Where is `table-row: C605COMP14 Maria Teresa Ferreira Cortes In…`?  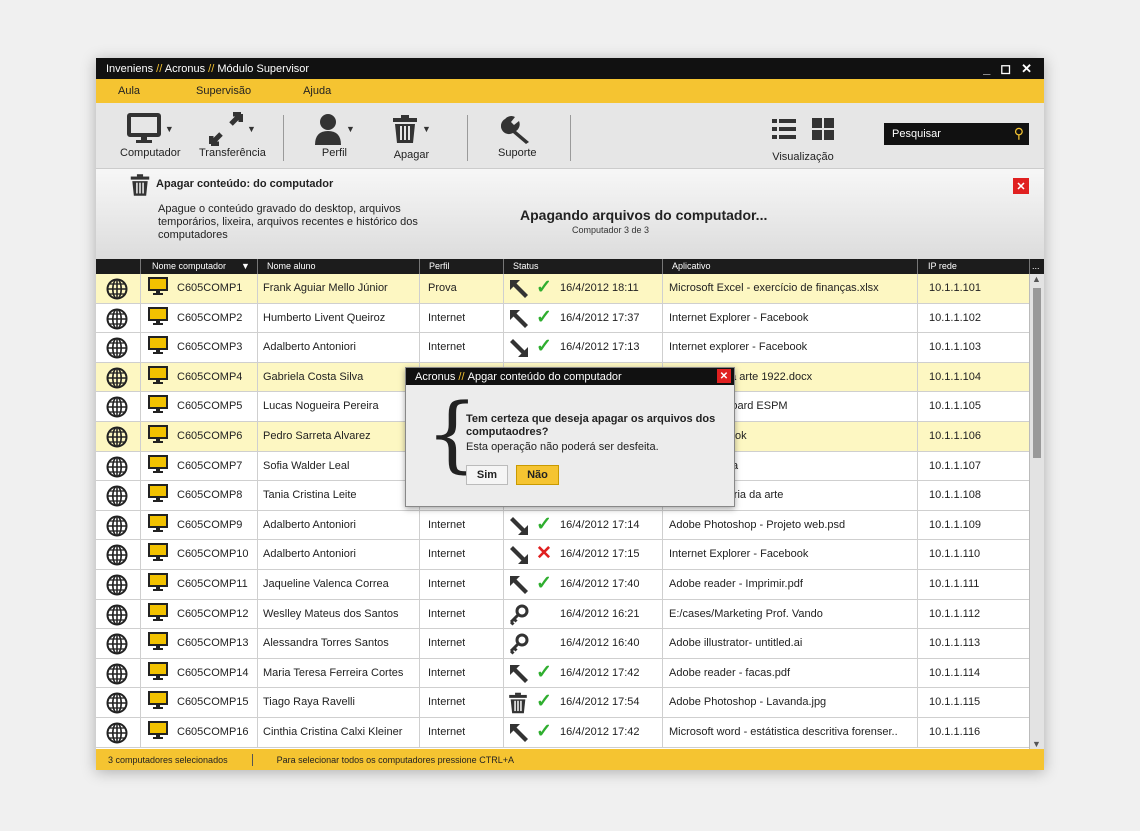 table-row: C605COMP14 Maria Teresa Ferreira Cortes In… is located at coordinates (570, 673).